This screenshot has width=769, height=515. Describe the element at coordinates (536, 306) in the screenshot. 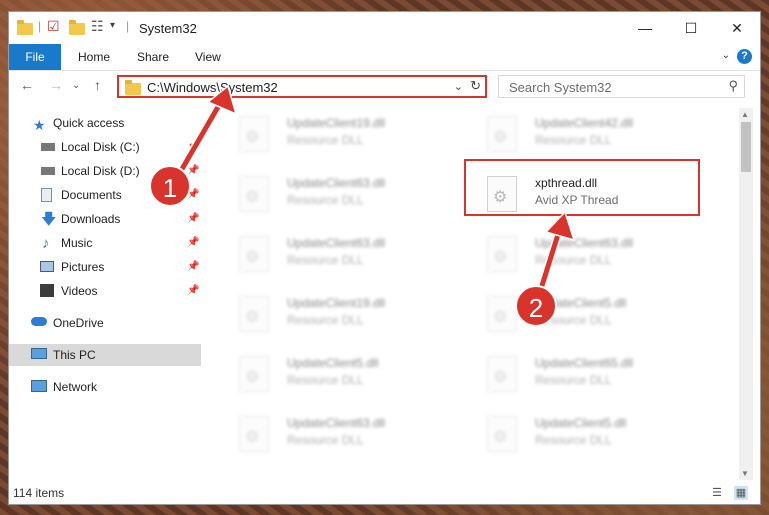

I see `step-2-badge: 2` at that location.